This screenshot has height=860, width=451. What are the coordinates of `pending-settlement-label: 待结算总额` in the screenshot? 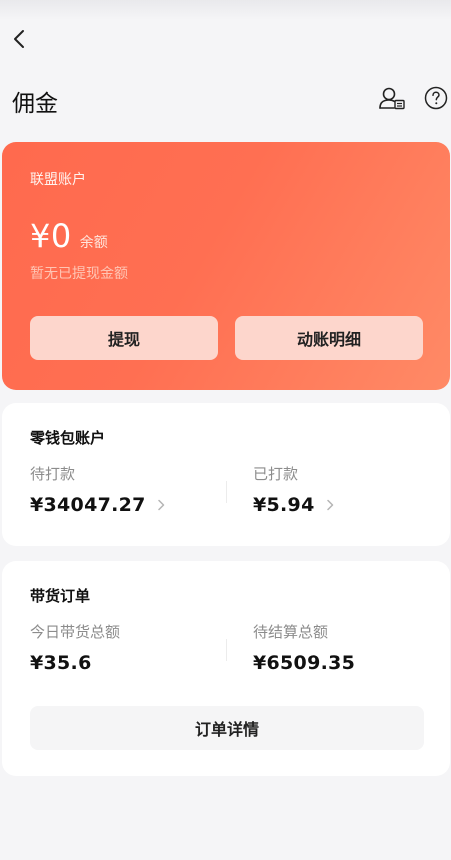 It's located at (291, 632).